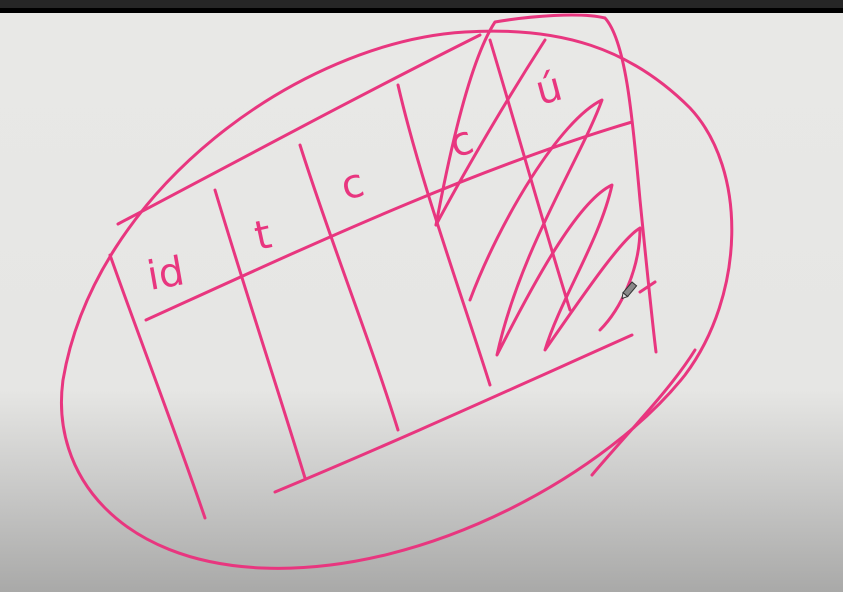  I want to click on cross-stroke, so click(643, 412).